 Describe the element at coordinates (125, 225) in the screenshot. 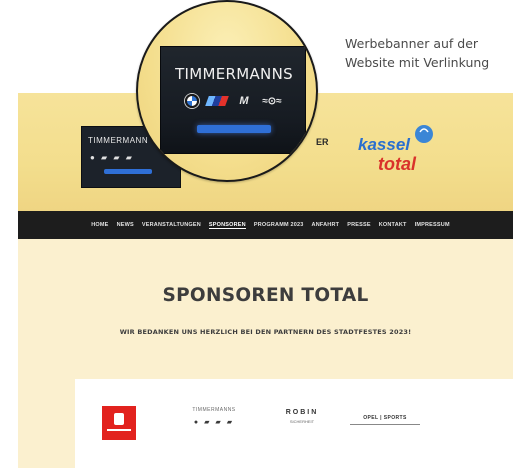

I see `nav-item: NEWS` at that location.